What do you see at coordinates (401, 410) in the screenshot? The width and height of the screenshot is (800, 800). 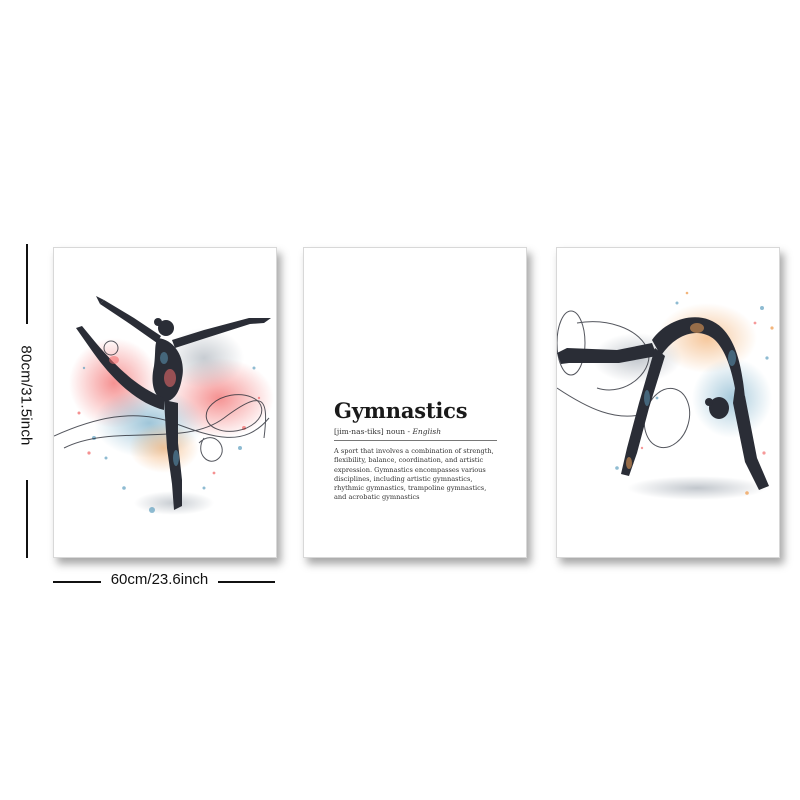 I see `definition-title: Gymnastics` at bounding box center [401, 410].